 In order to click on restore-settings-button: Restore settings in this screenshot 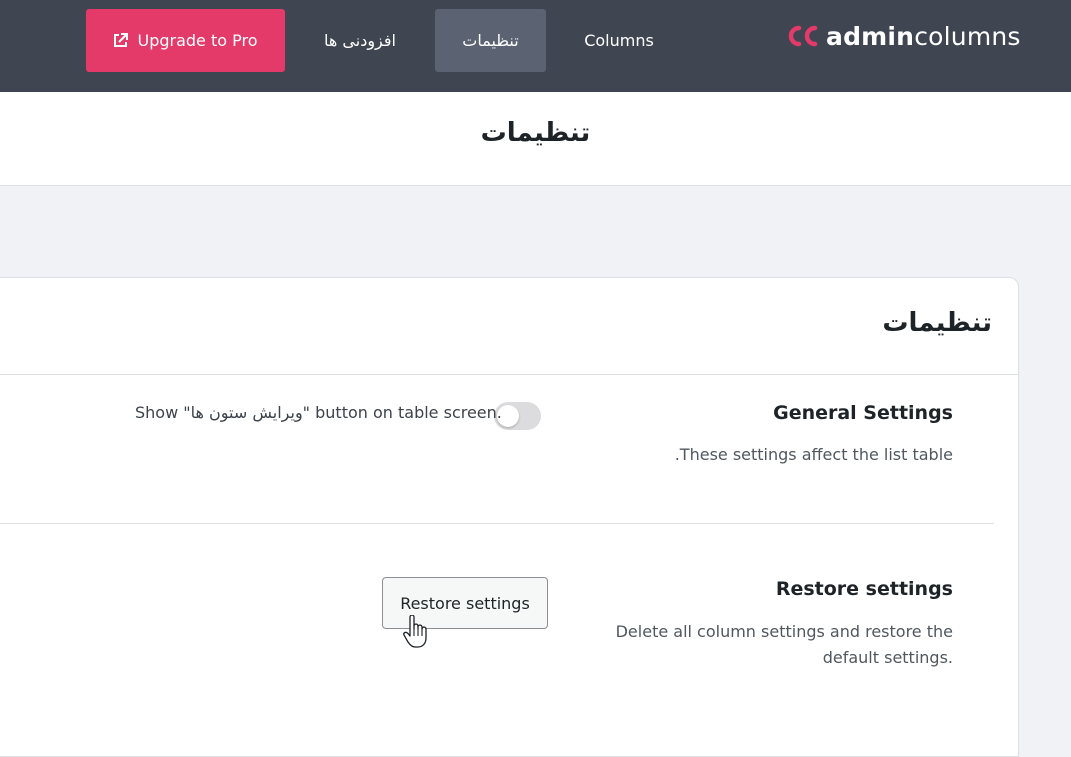, I will do `click(465, 603)`.